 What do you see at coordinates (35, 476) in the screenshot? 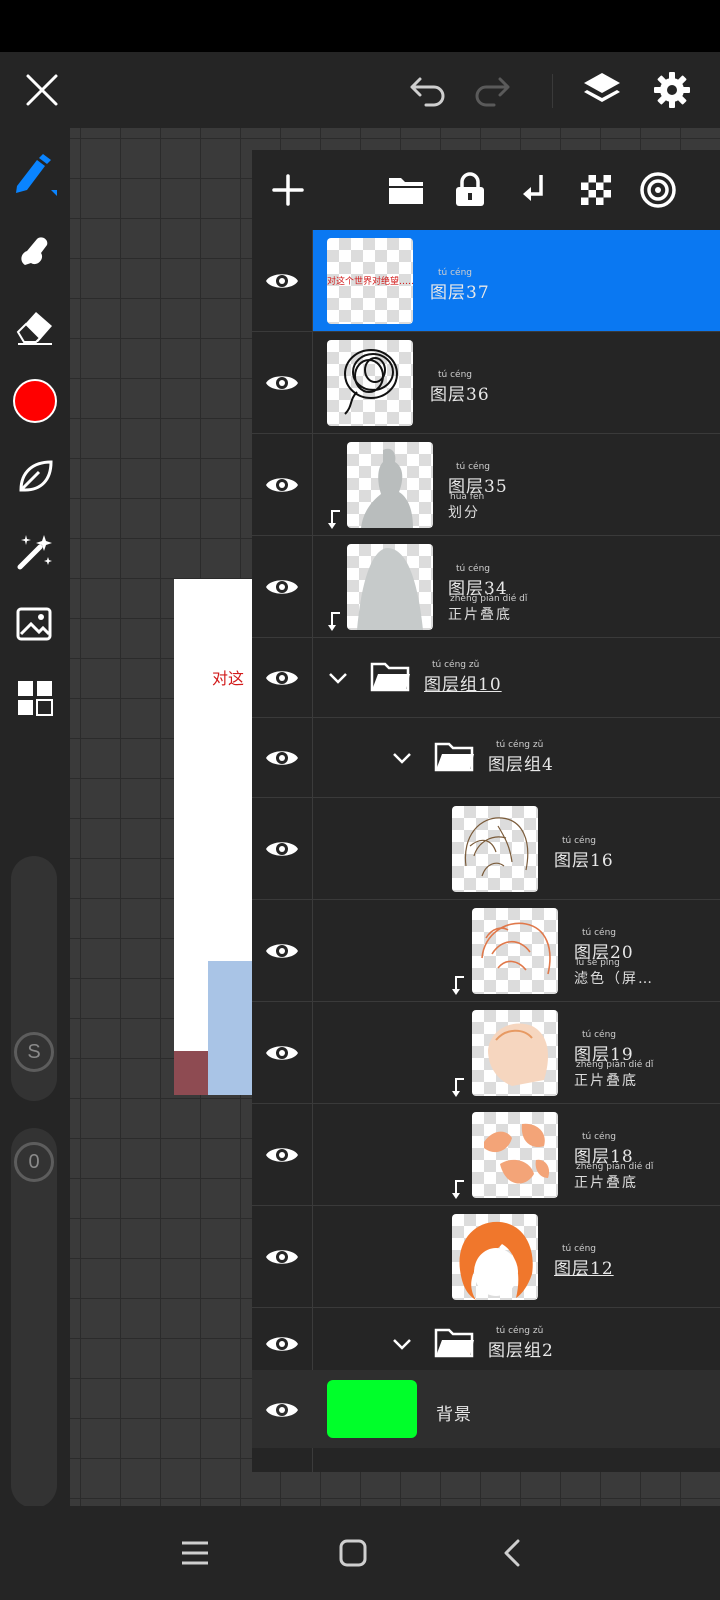
I see `lasso-tool` at bounding box center [35, 476].